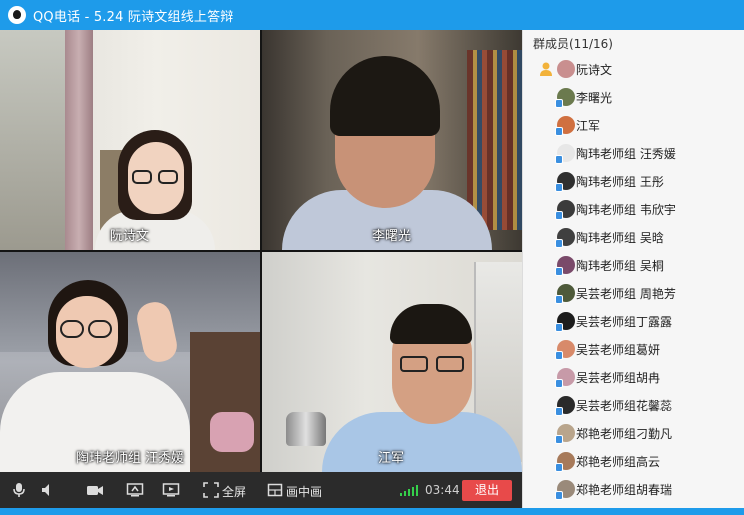 The image size is (744, 515). Describe the element at coordinates (618, 461) in the screenshot. I see `member-name: 郑艳老师组高云` at that location.